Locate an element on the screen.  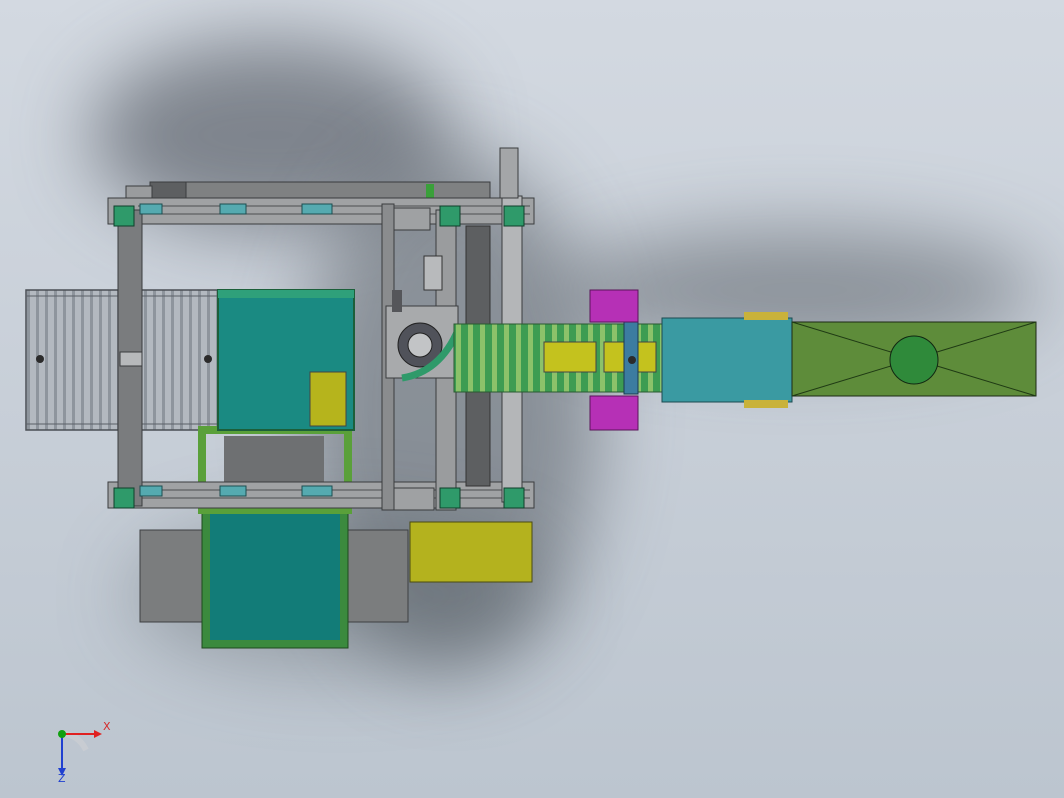
olive-block is located at coordinates (328, 399).